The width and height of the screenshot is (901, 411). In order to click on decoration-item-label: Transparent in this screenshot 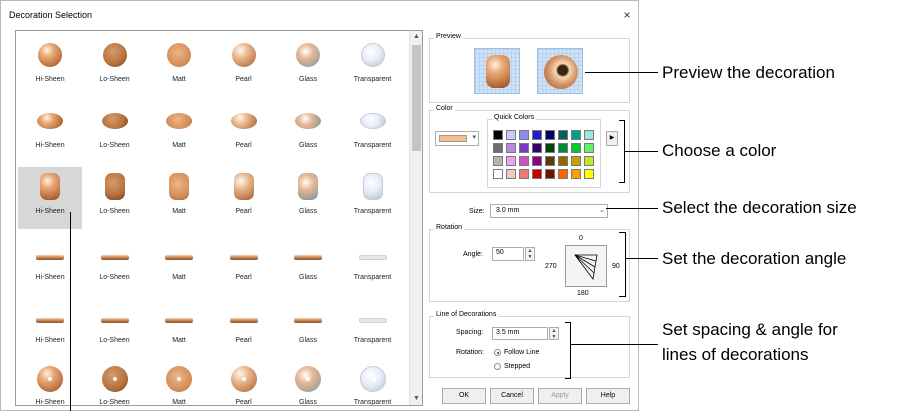, I will do `click(372, 277)`.